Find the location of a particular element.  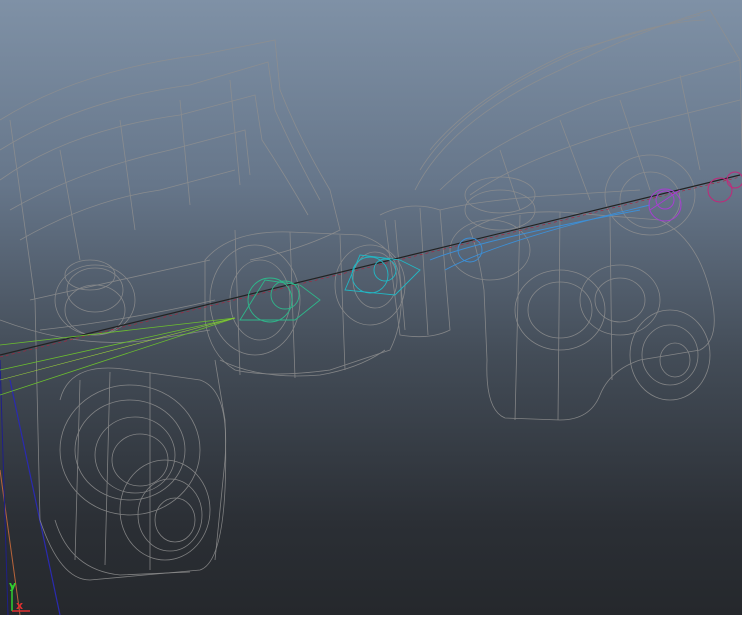

center-body-mesh is located at coordinates (327, 292).